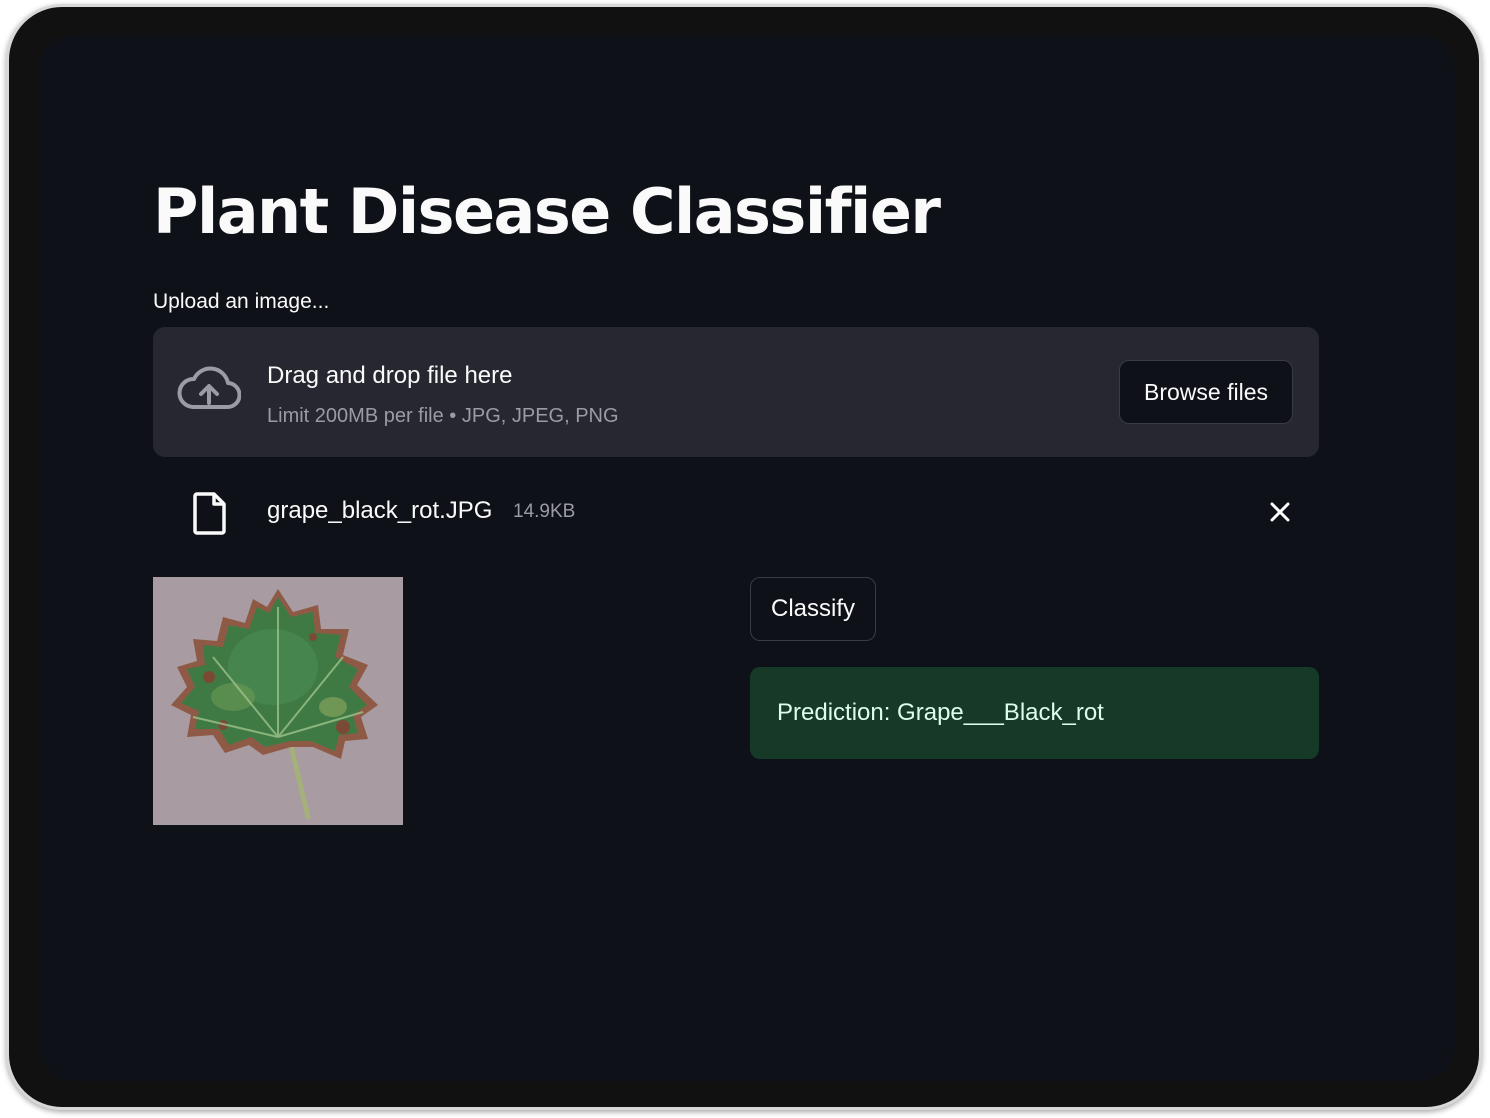 The width and height of the screenshot is (1490, 1118). What do you see at coordinates (544, 511) in the screenshot?
I see `file-size: 14.9KB` at bounding box center [544, 511].